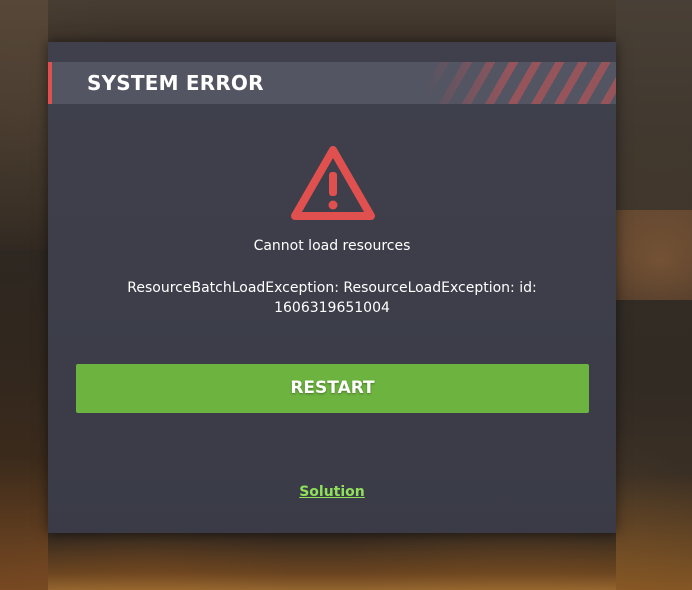  I want to click on title-hazard-stripes, so click(521, 83).